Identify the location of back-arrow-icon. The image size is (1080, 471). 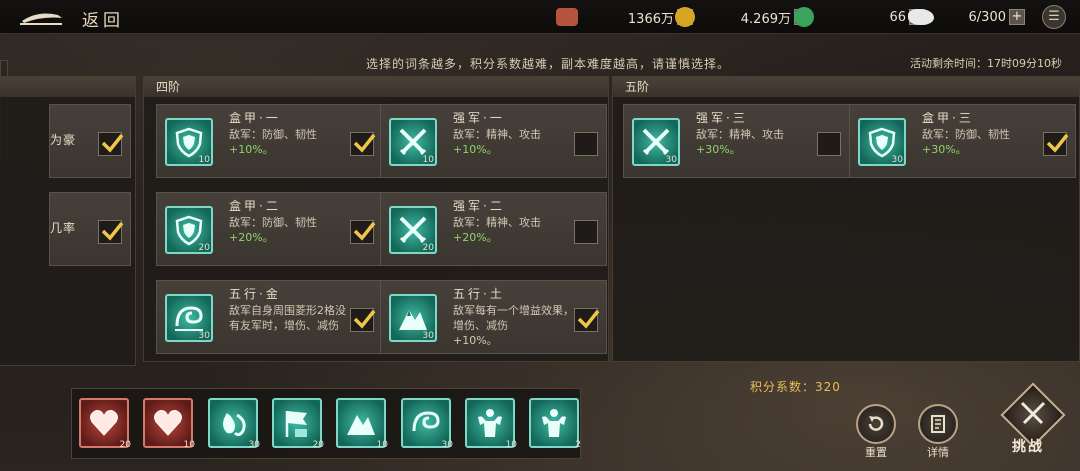
(42, 17).